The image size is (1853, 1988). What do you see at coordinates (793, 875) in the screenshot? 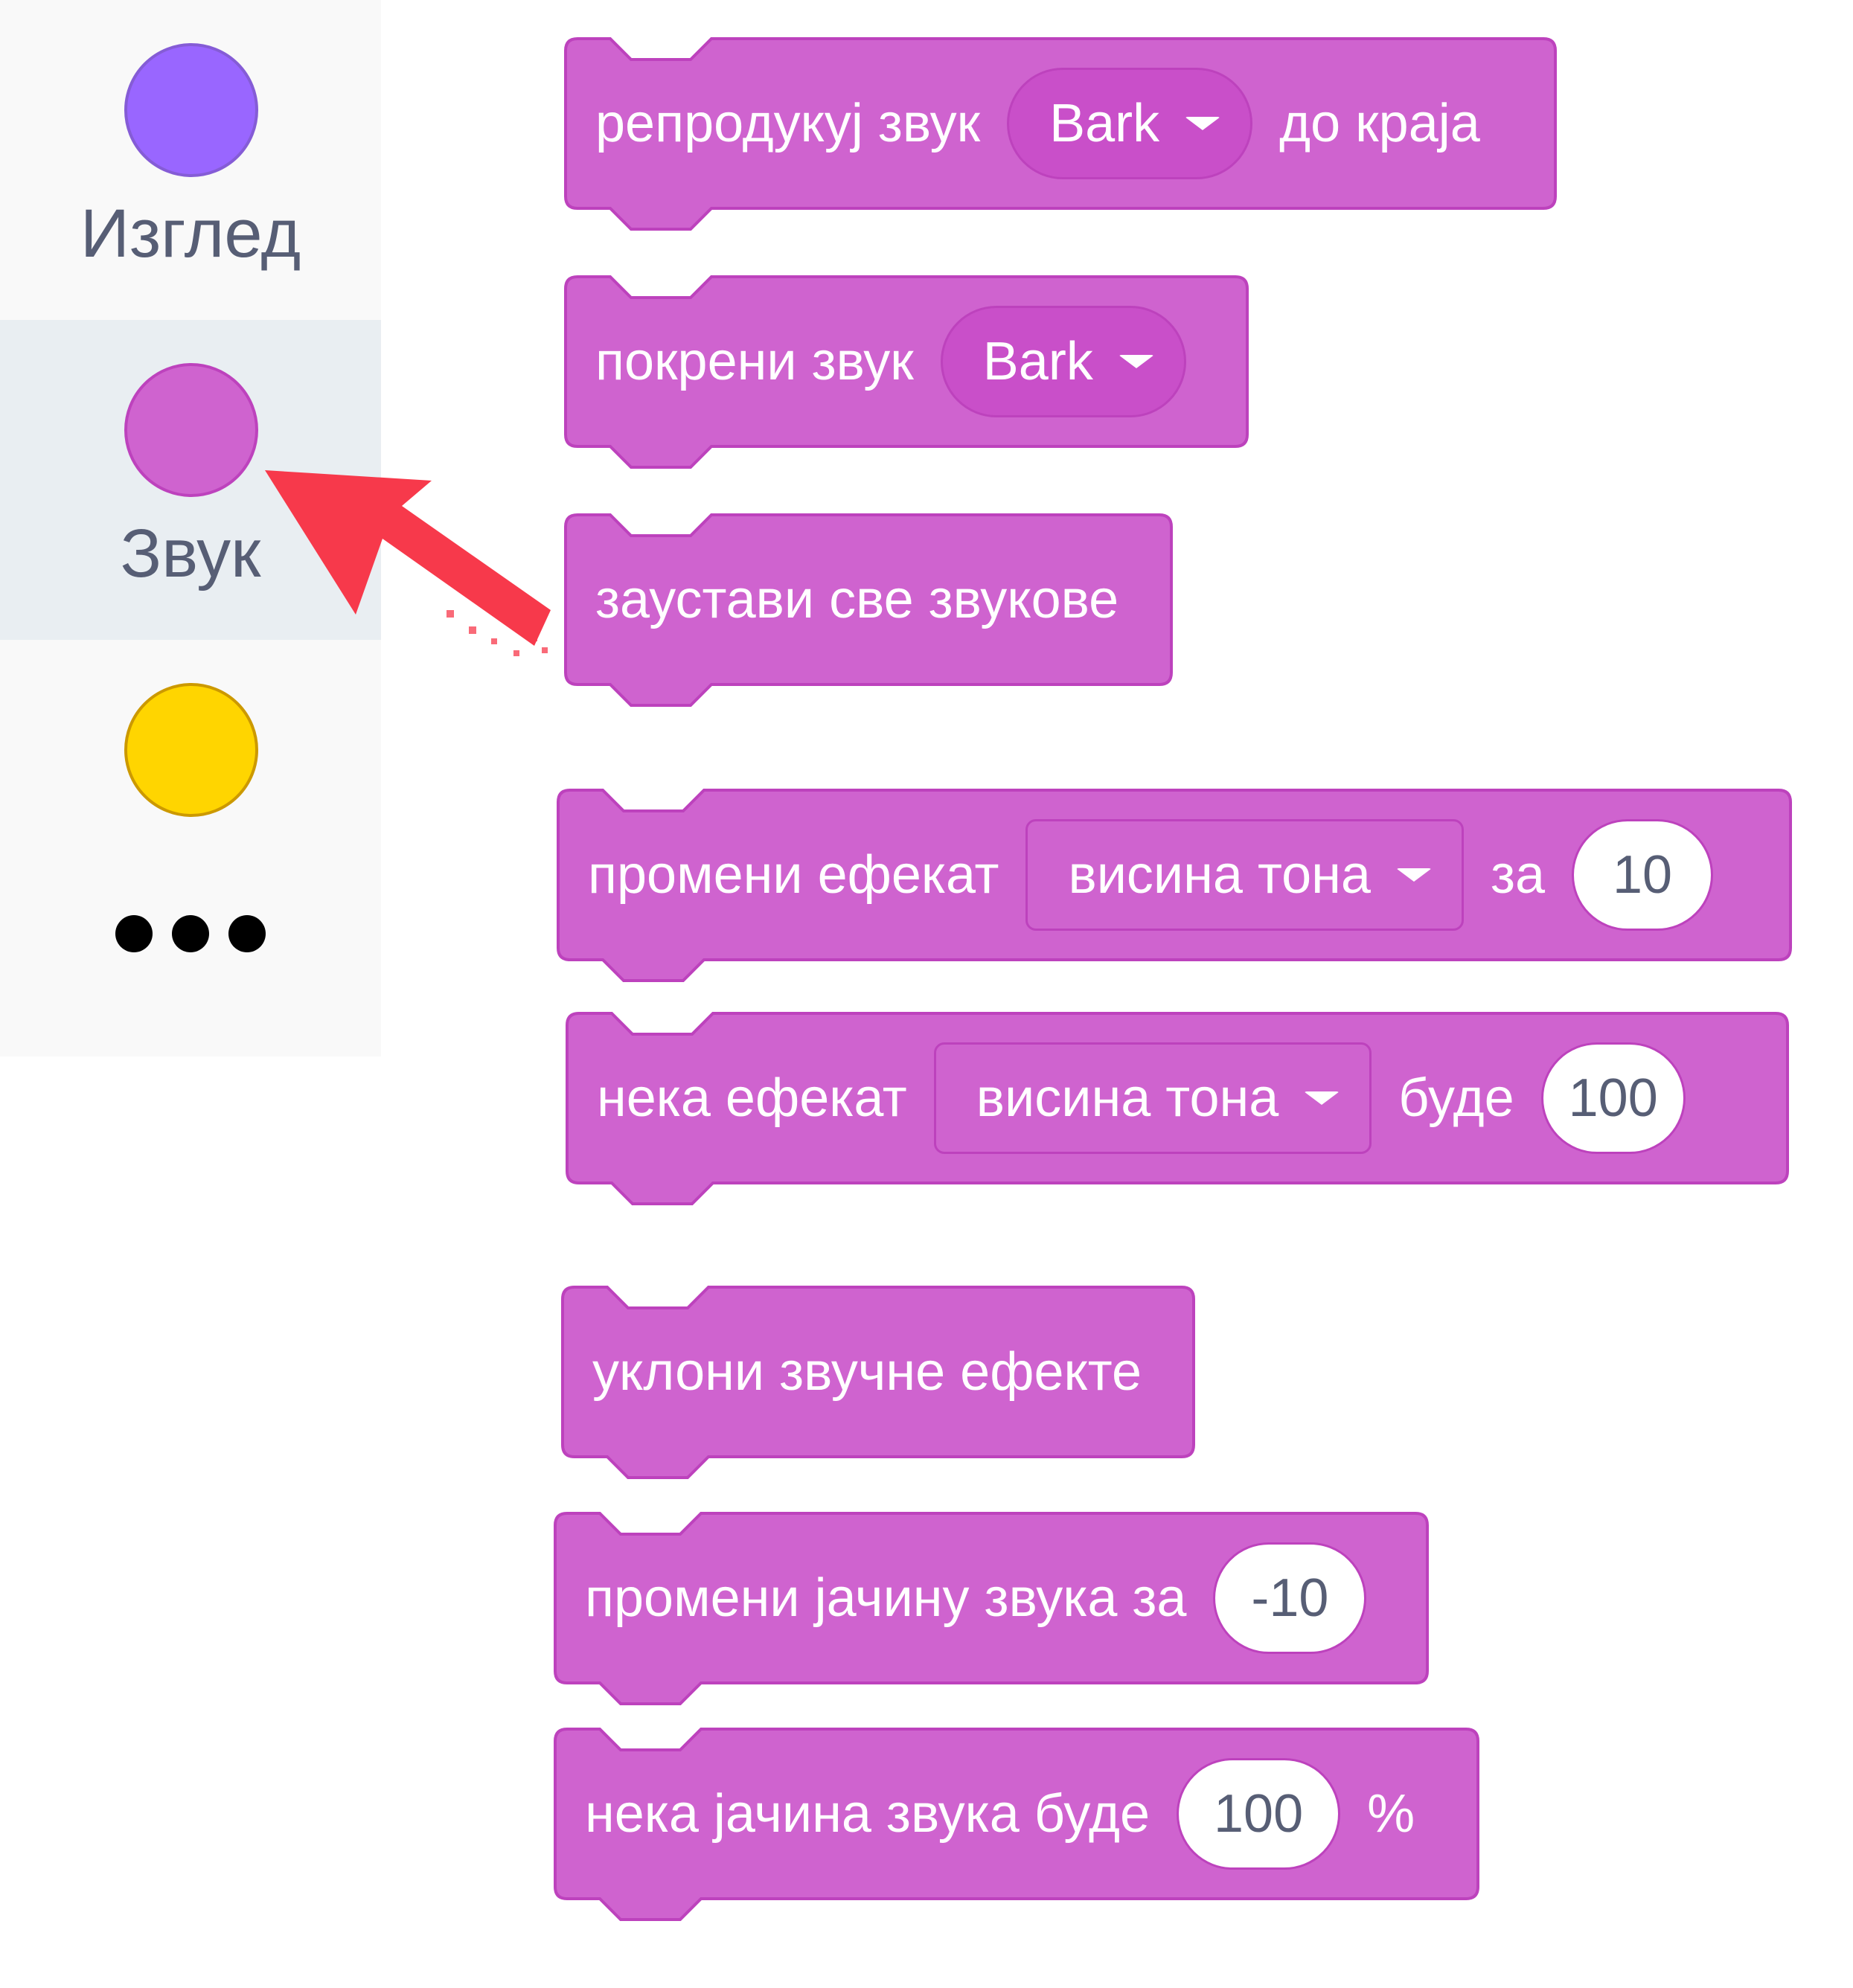
I see `block-text: промени ефекат` at bounding box center [793, 875].